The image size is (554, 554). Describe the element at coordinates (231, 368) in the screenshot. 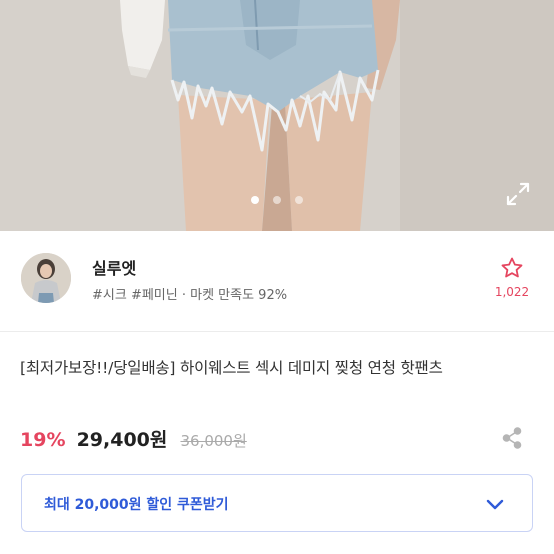

I see `product-title: [최저가보장!!/당일배송] 하이웨스트 섹시 데미지 찢청 연청 핫팬츠` at that location.